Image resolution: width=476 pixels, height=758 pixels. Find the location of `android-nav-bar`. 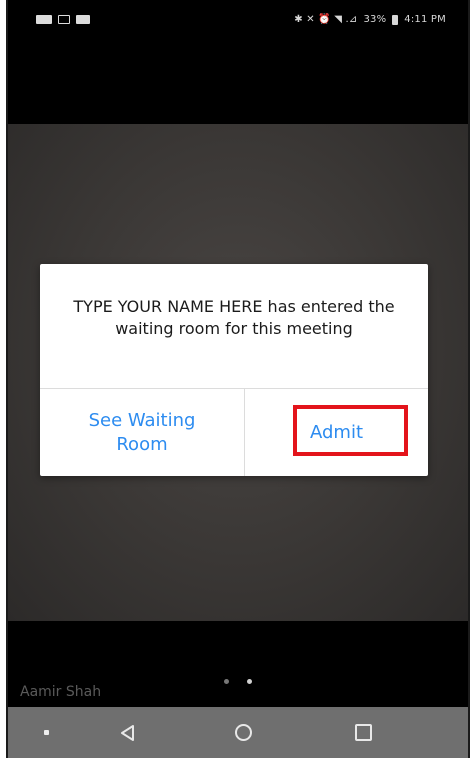

android-nav-bar is located at coordinates (238, 732).